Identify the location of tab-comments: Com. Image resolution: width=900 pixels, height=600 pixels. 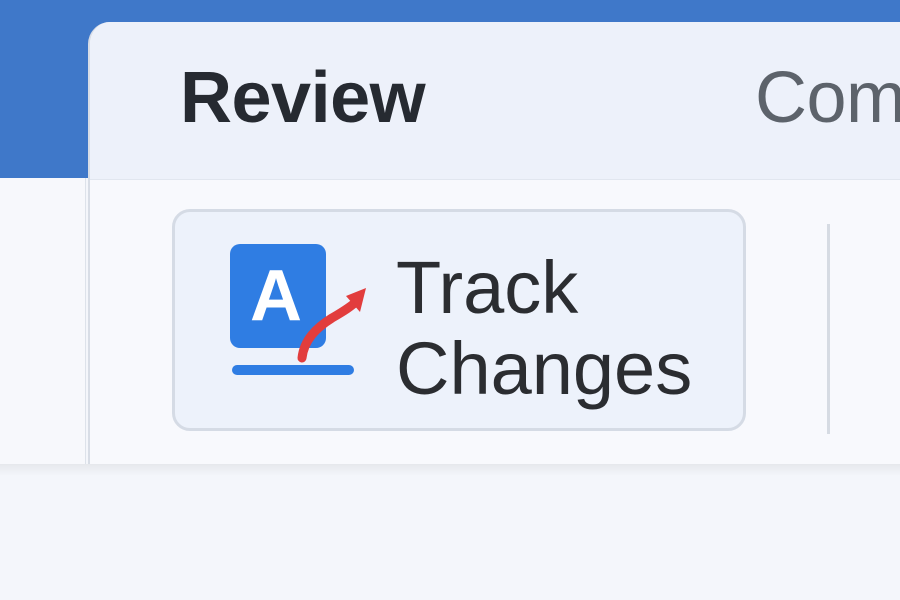
(827, 98).